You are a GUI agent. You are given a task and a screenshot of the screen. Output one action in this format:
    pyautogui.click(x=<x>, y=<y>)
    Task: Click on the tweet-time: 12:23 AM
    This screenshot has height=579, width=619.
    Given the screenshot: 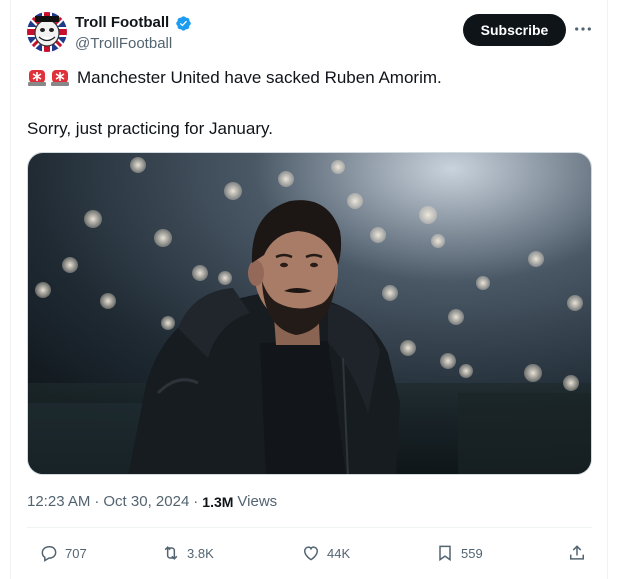 What is the action you would take?
    pyautogui.click(x=58, y=501)
    